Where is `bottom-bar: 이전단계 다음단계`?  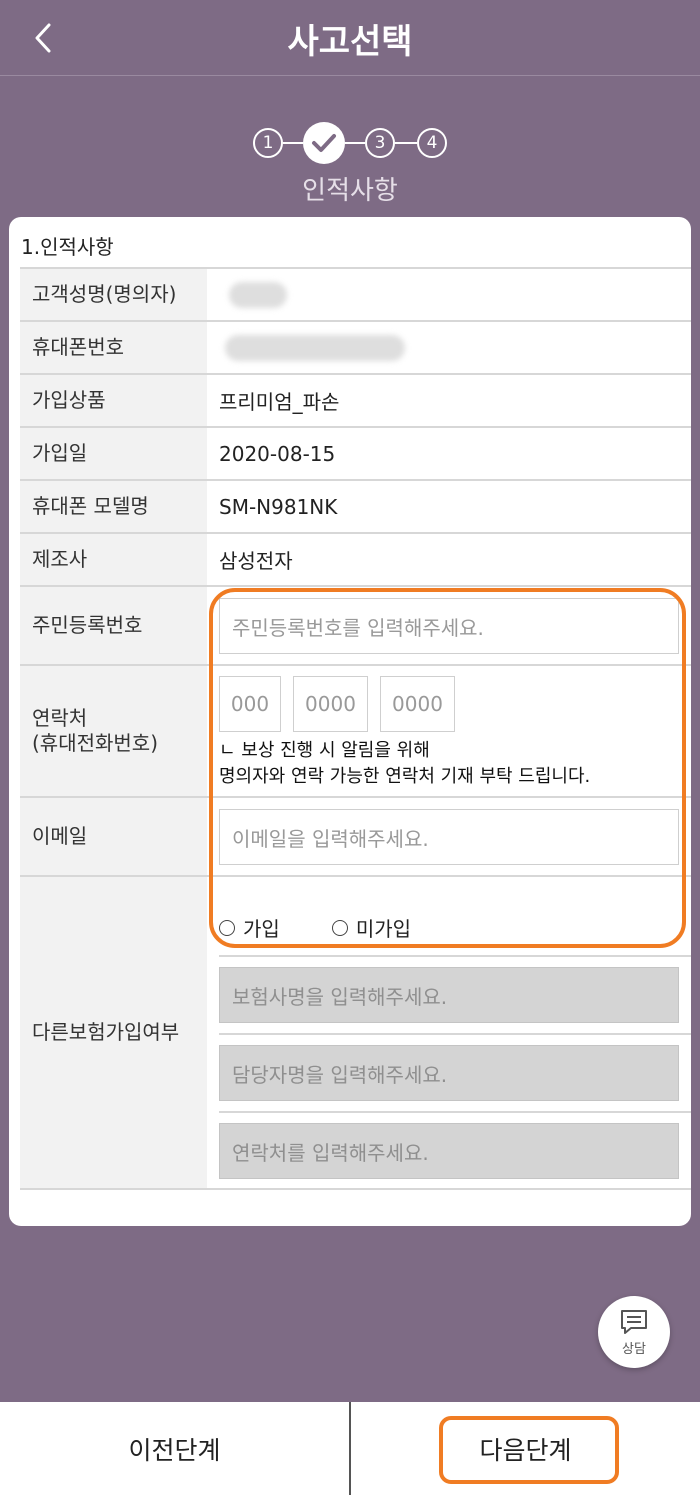 bottom-bar: 이전단계 다음단계 is located at coordinates (350, 1448).